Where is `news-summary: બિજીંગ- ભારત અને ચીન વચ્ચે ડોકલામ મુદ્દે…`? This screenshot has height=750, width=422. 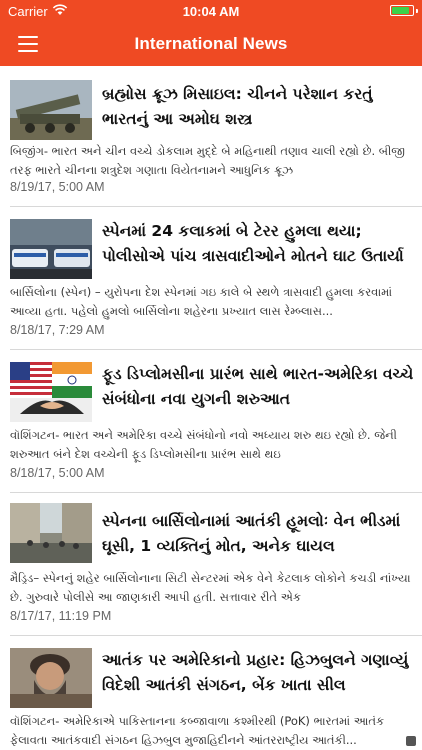 news-summary: બિજીંગ- ભારત અને ચીન વચ્ચે ડોકલામ મુદ્દે… is located at coordinates (207, 160).